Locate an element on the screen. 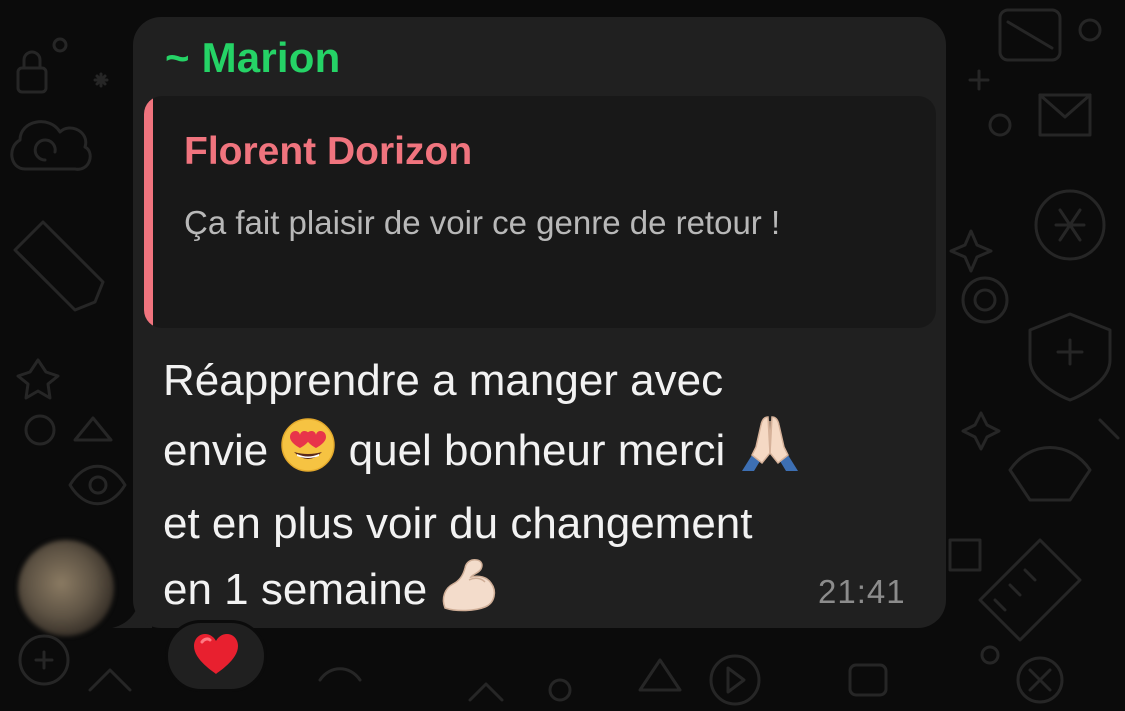 This screenshot has height=711, width=1125. message-fragment: envie is located at coordinates (222, 450).